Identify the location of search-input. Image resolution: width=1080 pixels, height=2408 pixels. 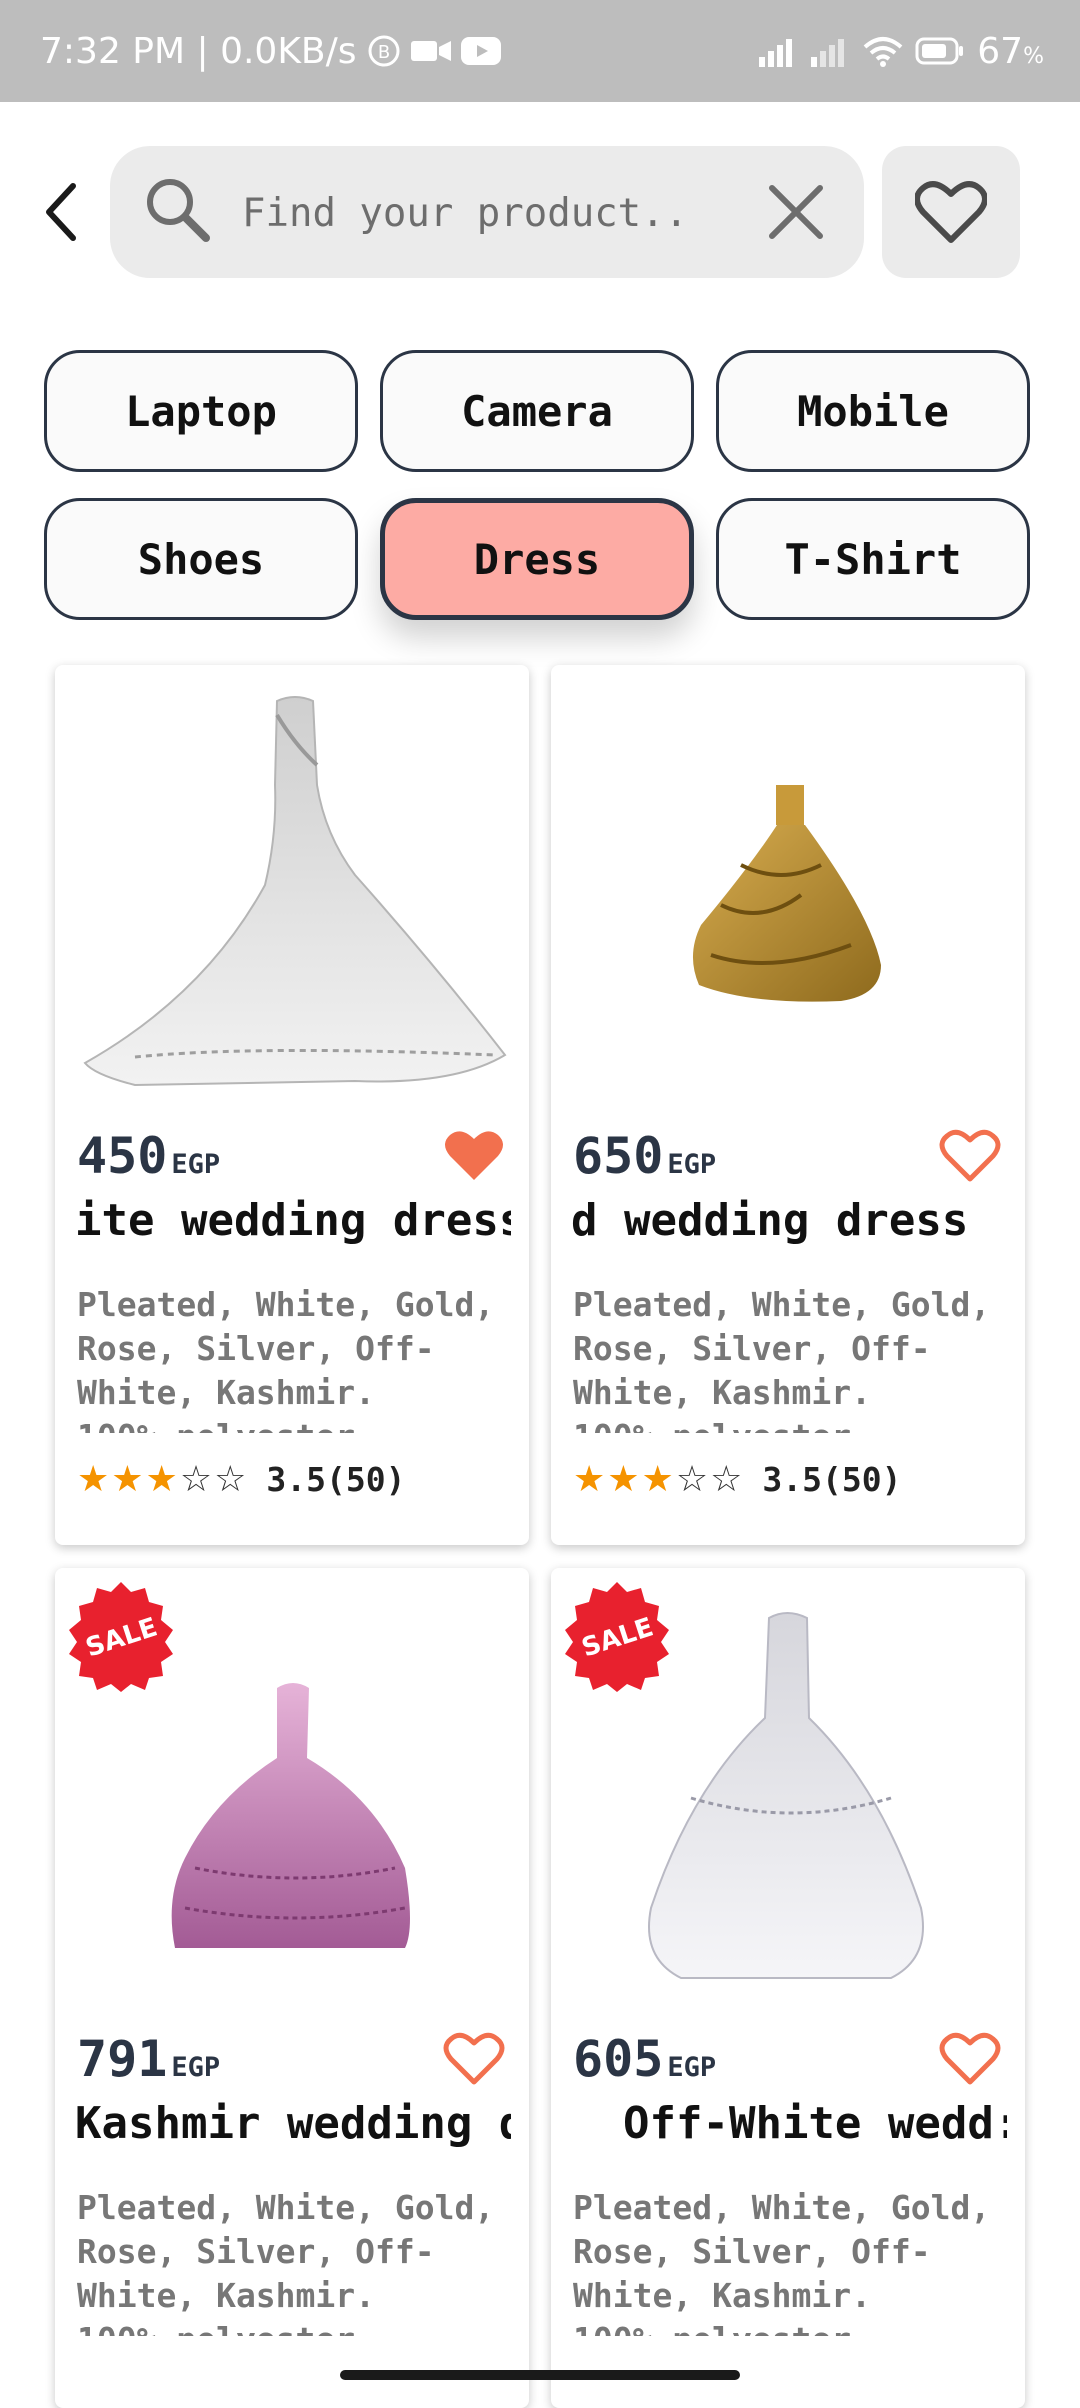
(542, 213).